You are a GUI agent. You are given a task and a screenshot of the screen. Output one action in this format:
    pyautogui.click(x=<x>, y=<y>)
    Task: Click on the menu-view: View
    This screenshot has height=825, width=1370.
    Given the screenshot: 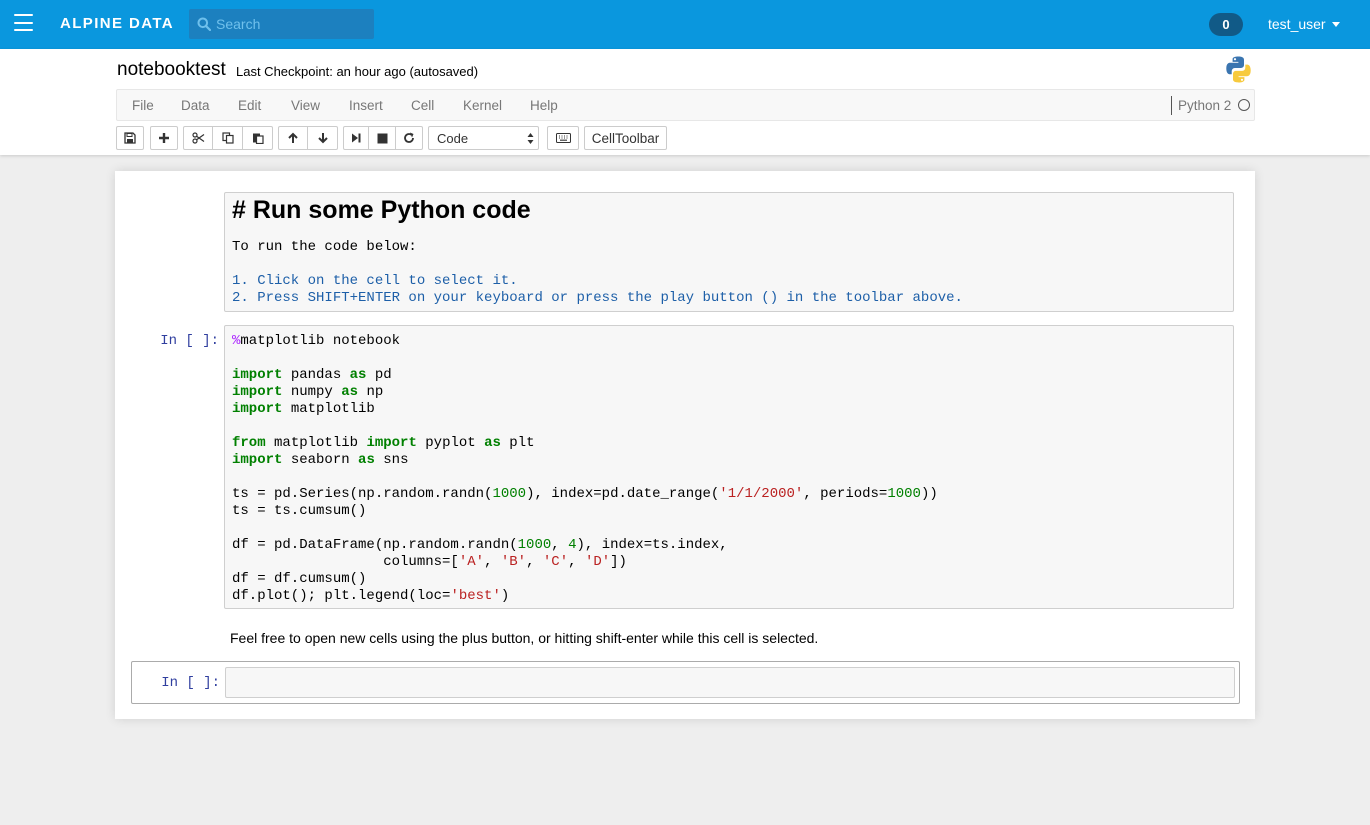 What is the action you would take?
    pyautogui.click(x=305, y=105)
    